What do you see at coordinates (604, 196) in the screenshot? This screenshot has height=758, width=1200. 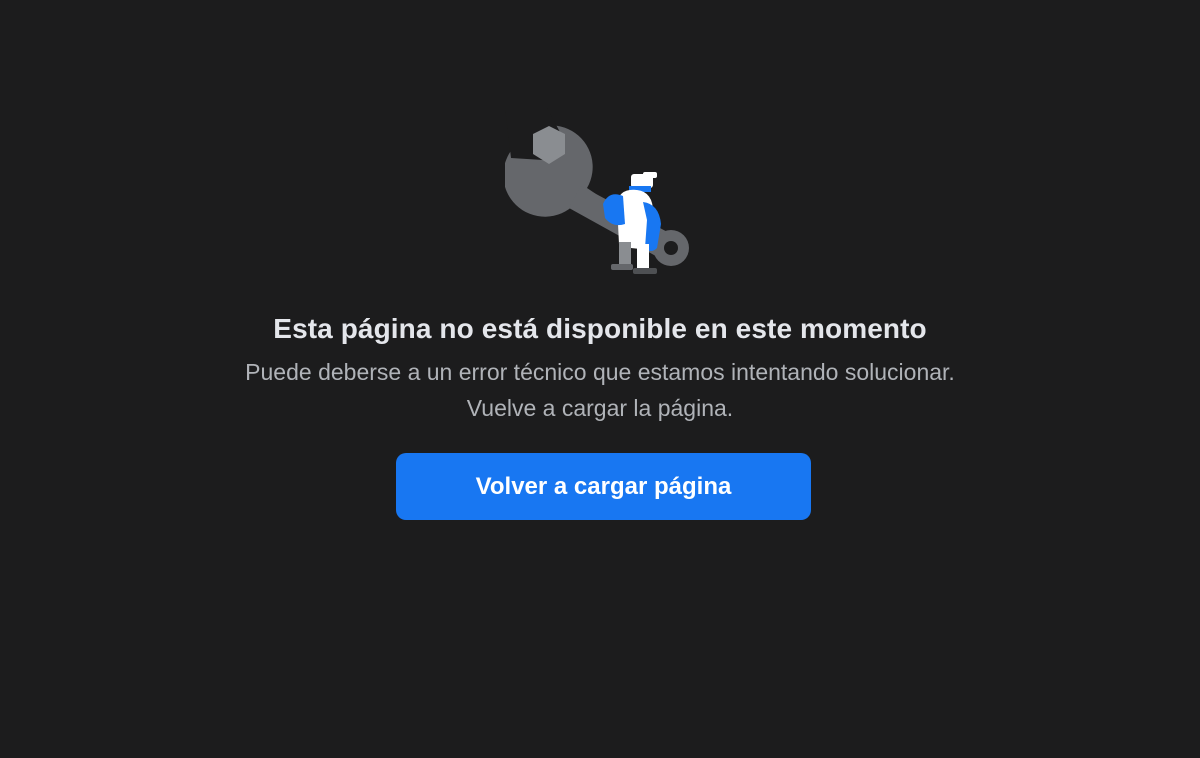 I see `wrench-worker-illustration-icon` at bounding box center [604, 196].